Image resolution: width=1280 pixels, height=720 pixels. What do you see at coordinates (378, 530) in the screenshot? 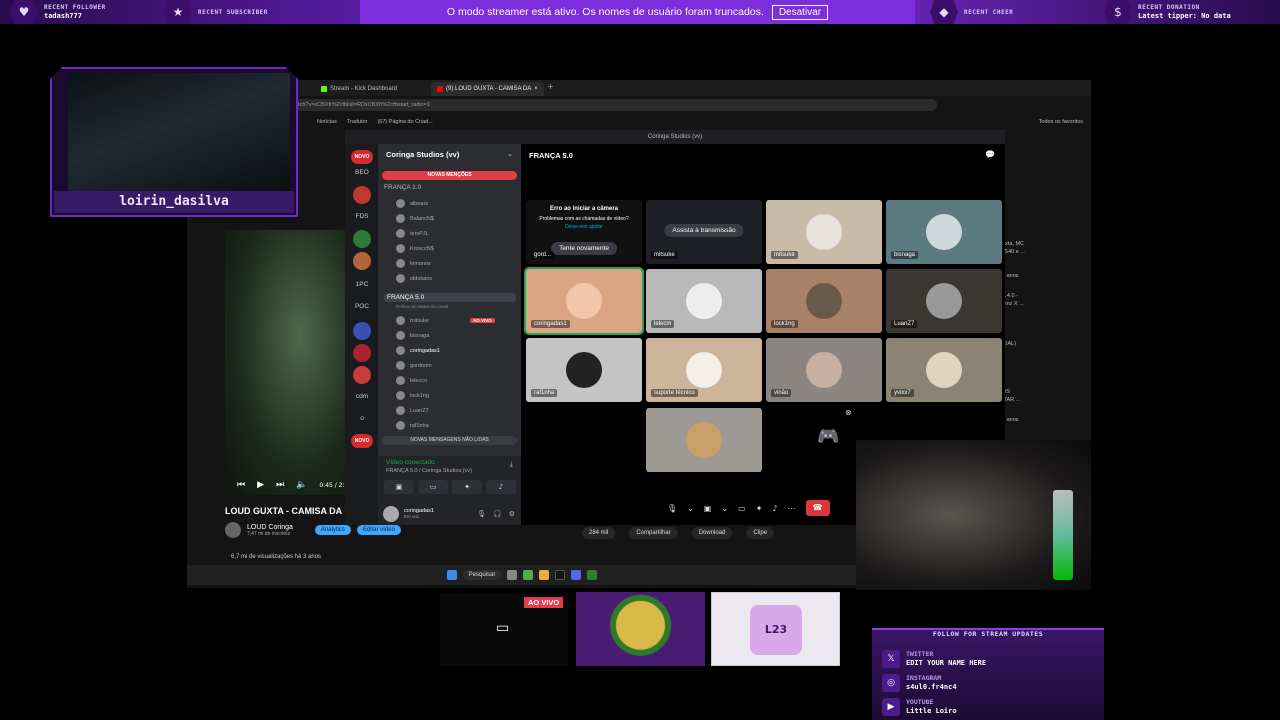
I see `edit-video-button: Editar vídeo` at bounding box center [378, 530].